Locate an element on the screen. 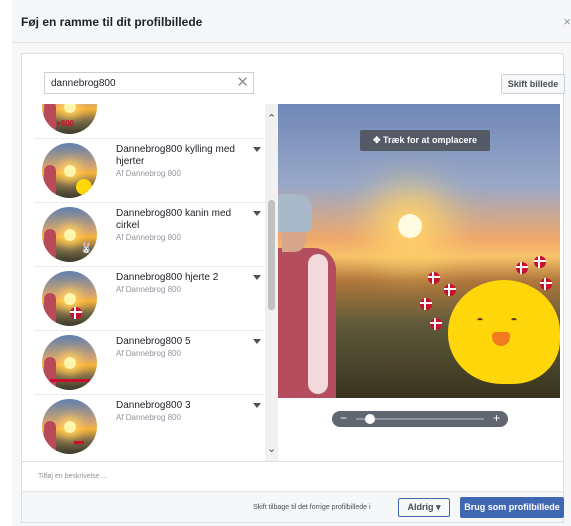 The image size is (571, 526). zoom-slider: − + is located at coordinates (420, 419).